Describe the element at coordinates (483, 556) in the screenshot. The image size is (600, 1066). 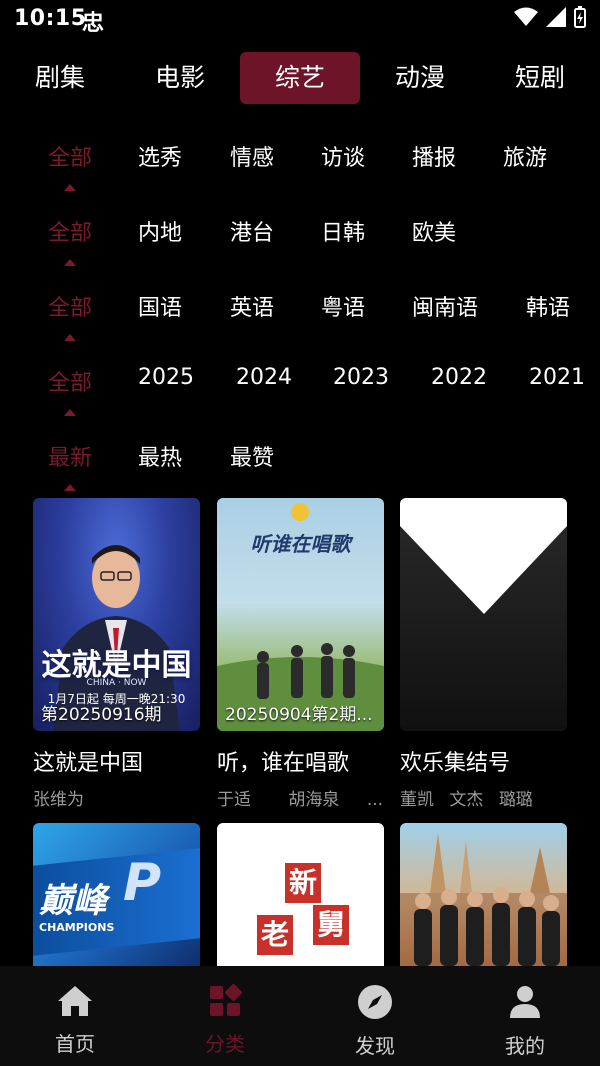
I see `placeholder-shape-icon` at that location.